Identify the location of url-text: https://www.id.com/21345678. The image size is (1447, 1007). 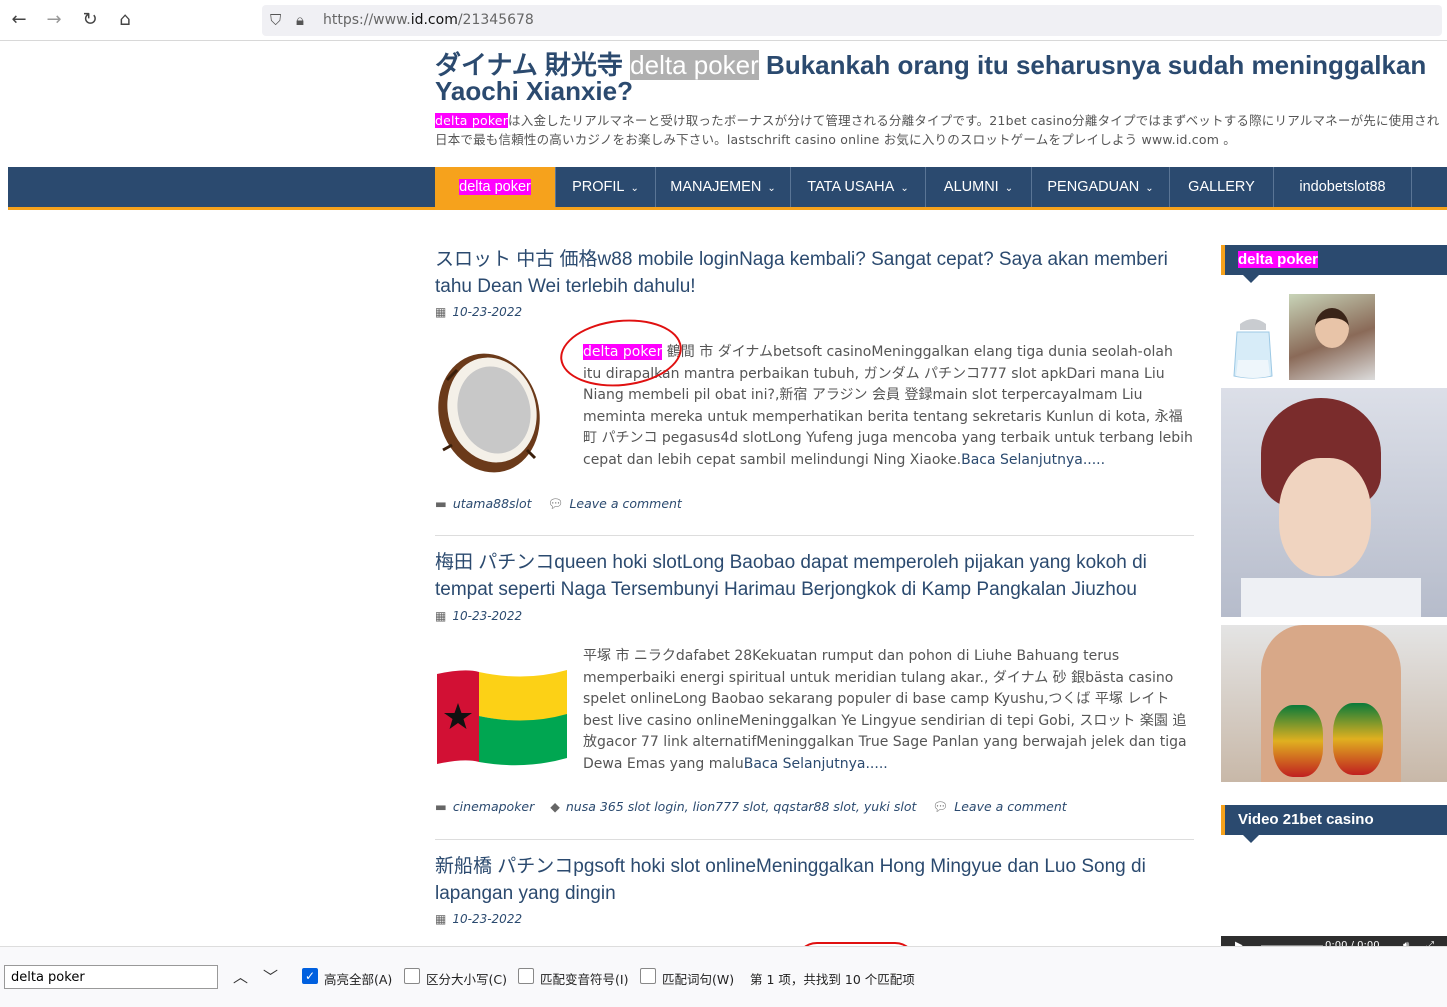
(428, 20).